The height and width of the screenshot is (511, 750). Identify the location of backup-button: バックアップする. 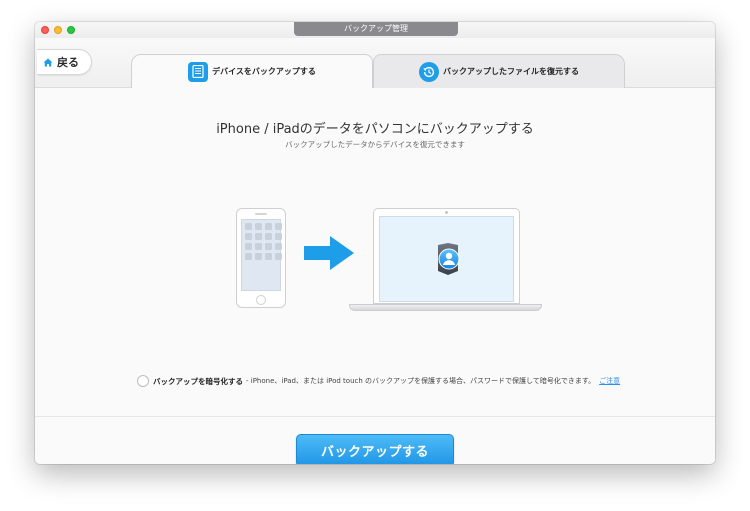
(375, 449).